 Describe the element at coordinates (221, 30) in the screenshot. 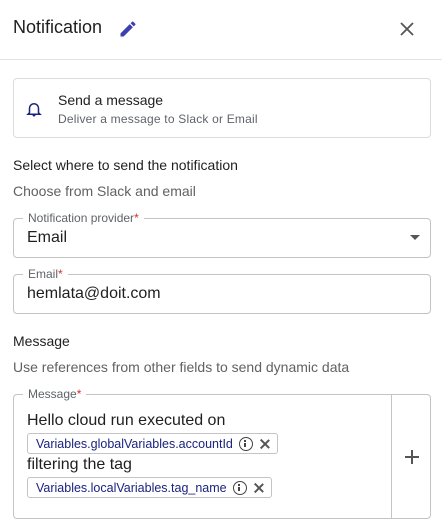

I see `drawer-header: Notification` at that location.